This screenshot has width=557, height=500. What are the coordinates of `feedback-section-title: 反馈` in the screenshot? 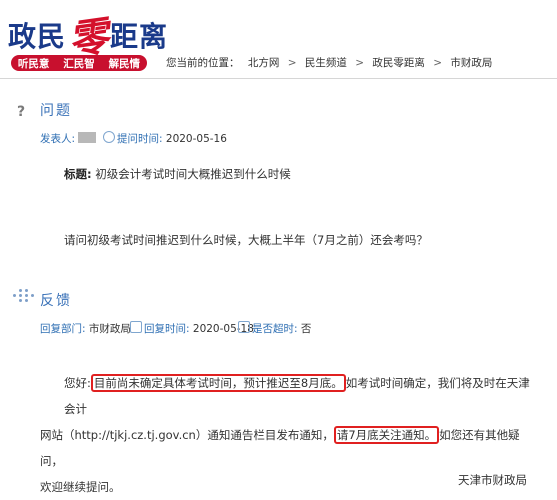 It's located at (56, 301).